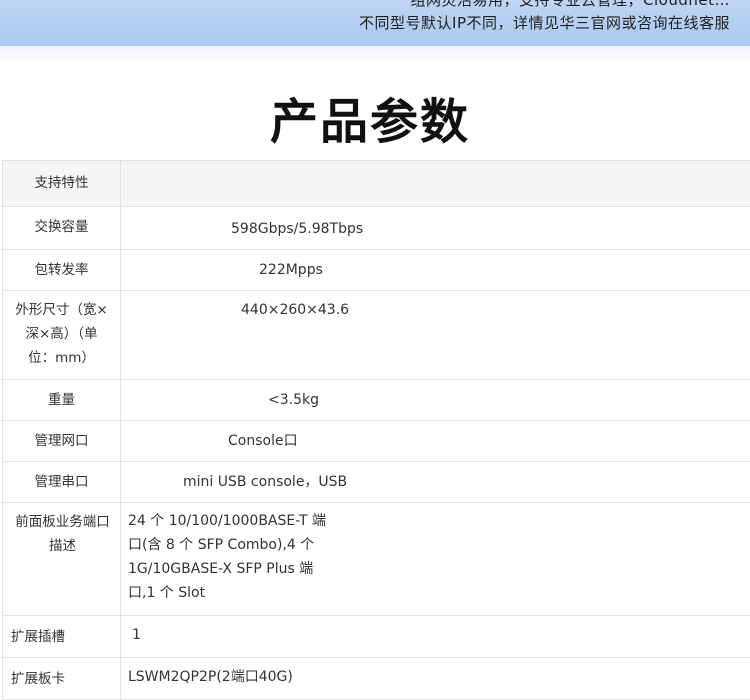 The height and width of the screenshot is (700, 750). I want to click on spec-value-text: 1, so click(435, 635).